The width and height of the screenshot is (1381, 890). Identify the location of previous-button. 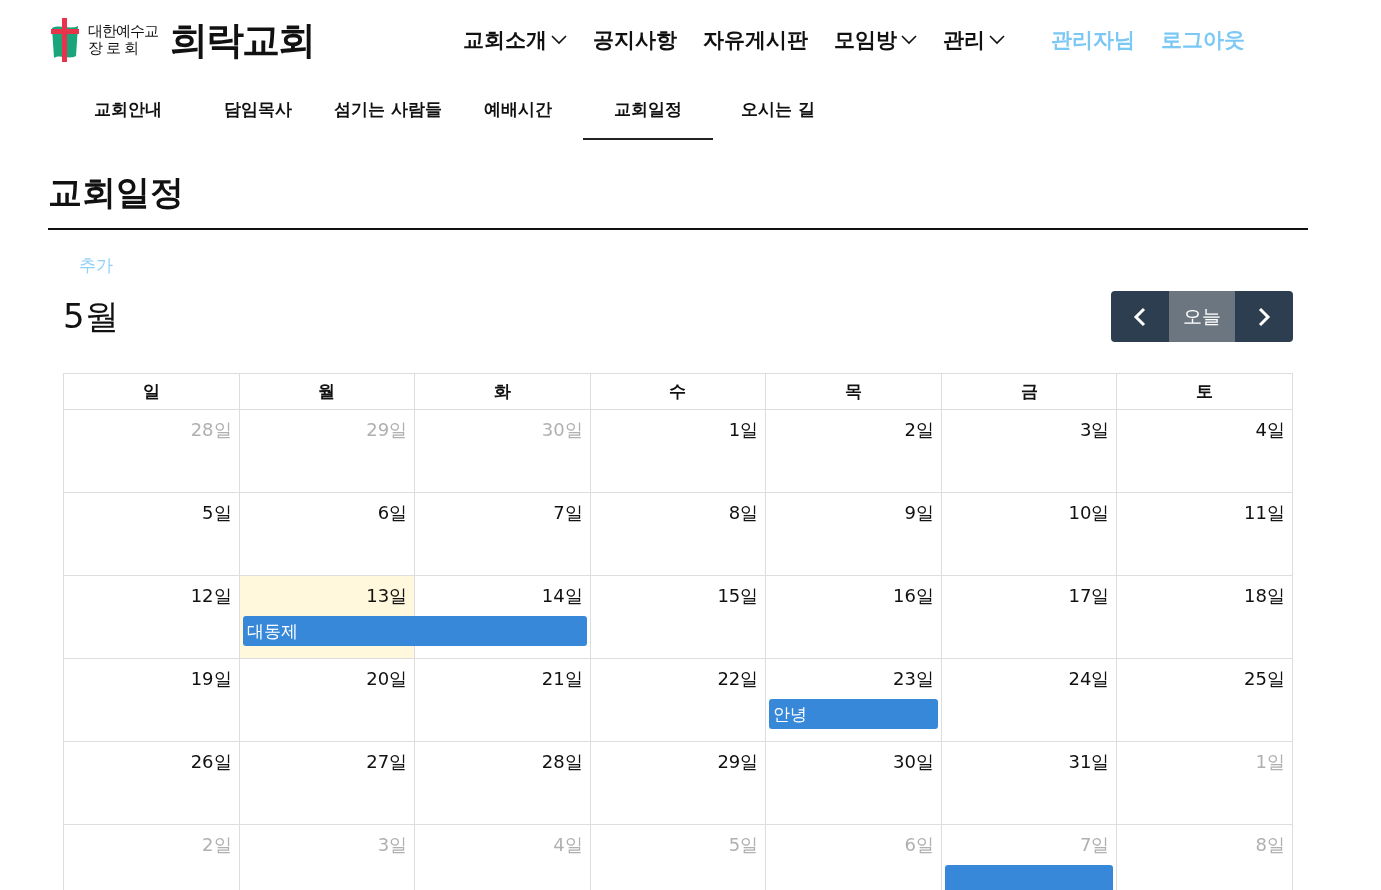
(1140, 316).